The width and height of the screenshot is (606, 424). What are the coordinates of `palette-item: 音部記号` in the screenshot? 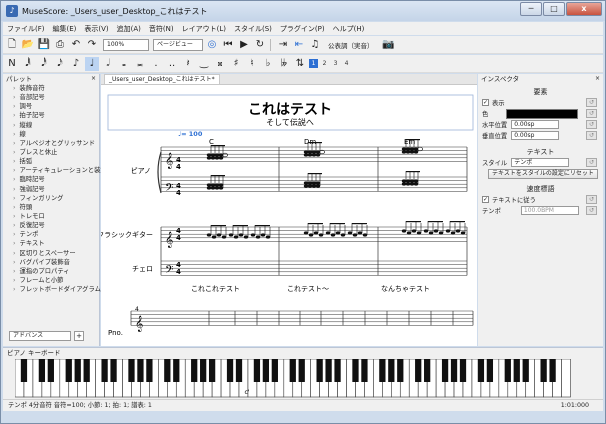 It's located at (56, 97).